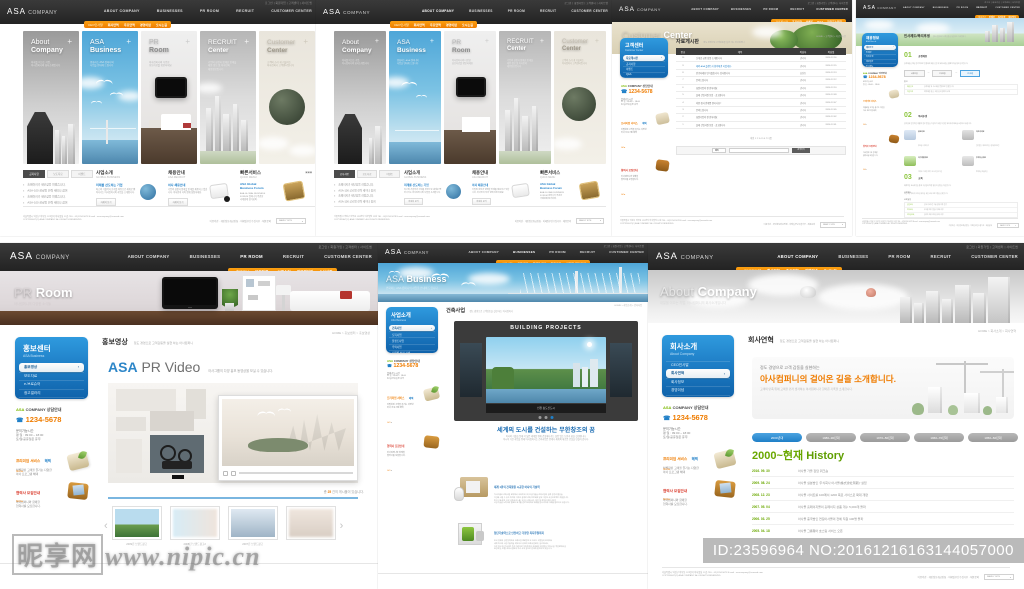  I want to click on video-player, so click(288, 438).